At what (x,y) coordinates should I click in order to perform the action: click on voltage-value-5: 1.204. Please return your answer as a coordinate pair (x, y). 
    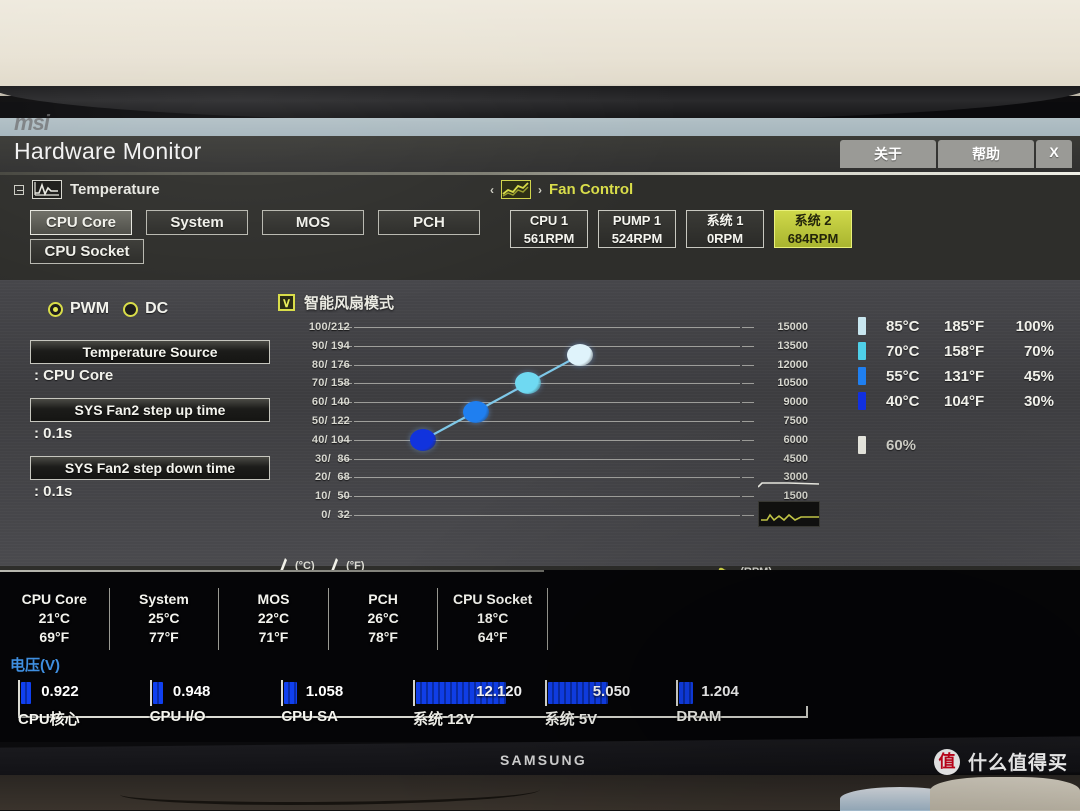
    Looking at the image, I should click on (720, 691).